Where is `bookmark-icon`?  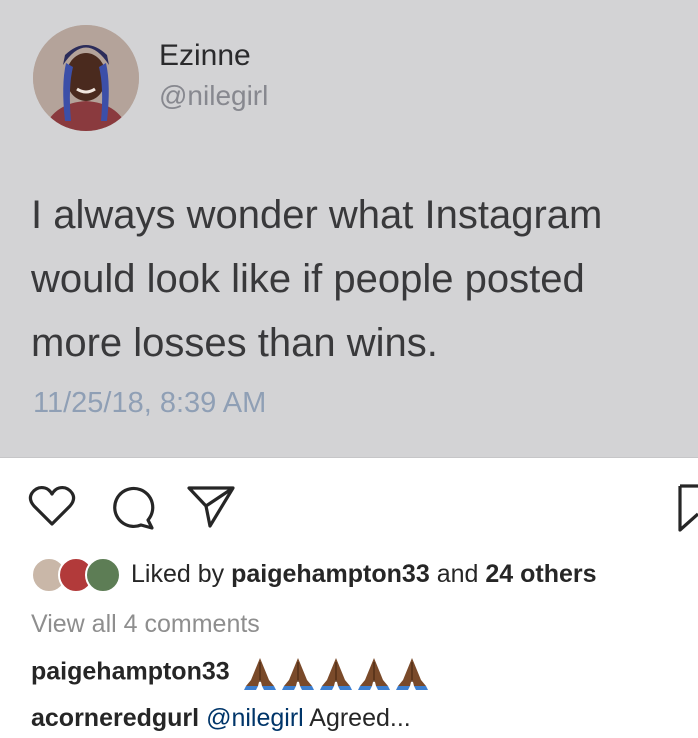 bookmark-icon is located at coordinates (687, 508).